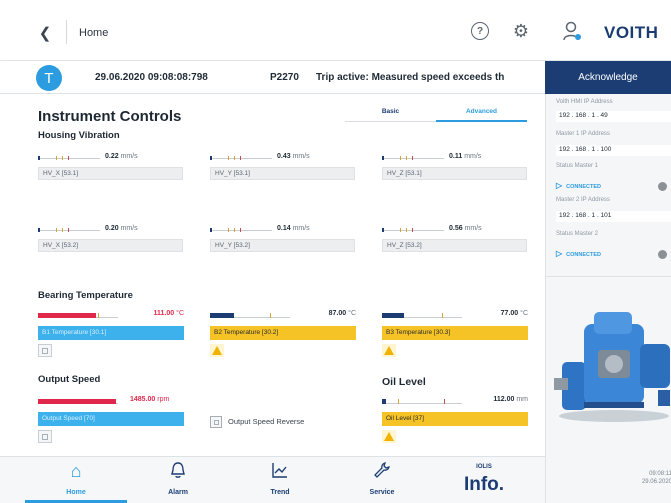  Describe the element at coordinates (656, 482) in the screenshot. I see `clock-date: 29.06.2020` at that location.